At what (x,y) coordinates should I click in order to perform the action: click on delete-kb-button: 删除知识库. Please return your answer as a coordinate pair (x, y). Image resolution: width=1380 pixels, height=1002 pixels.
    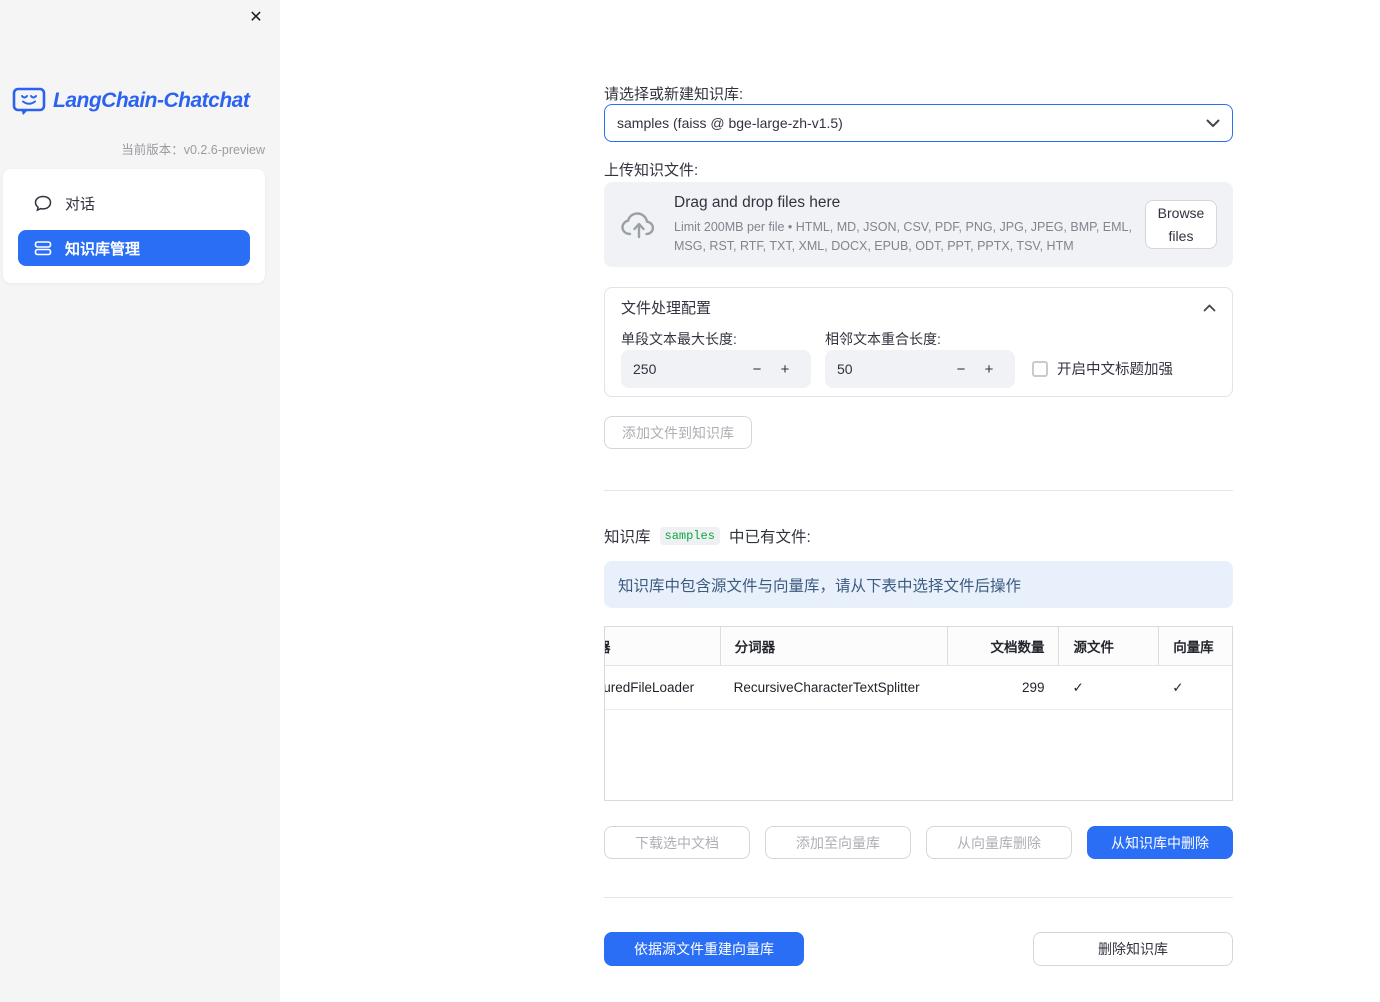
    Looking at the image, I should click on (1133, 949).